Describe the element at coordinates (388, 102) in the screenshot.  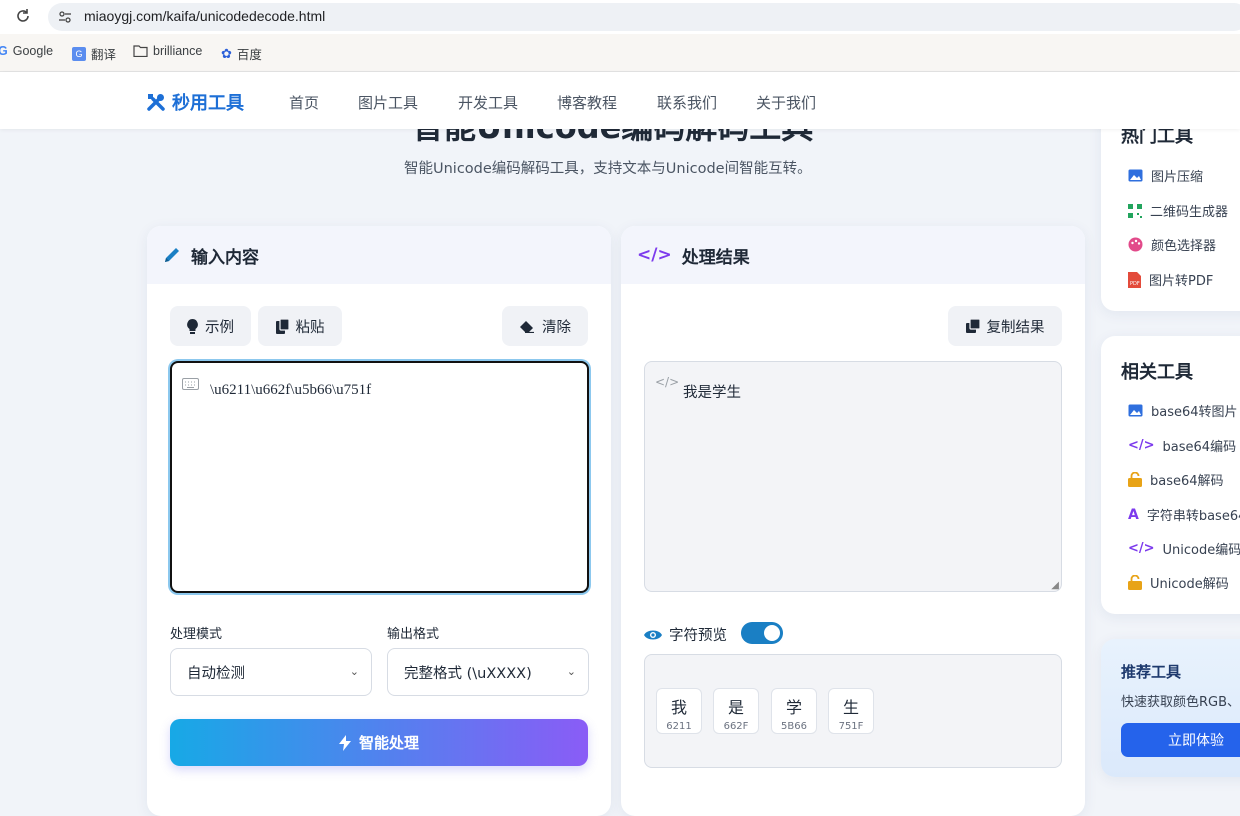
I see `nav-item-image-tools: 图片工具` at that location.